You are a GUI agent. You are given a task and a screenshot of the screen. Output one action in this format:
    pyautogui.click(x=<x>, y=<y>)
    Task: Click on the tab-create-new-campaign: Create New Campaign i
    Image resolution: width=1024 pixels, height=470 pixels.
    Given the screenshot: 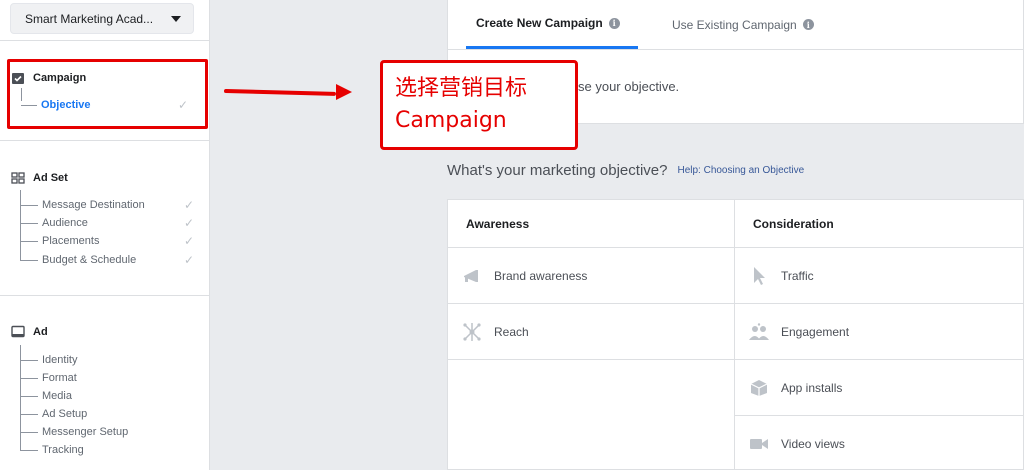 What is the action you would take?
    pyautogui.click(x=552, y=24)
    